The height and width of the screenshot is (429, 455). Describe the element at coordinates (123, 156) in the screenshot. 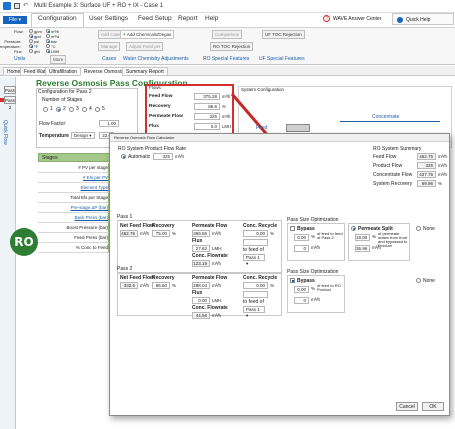

I see `automatic-radio` at that location.